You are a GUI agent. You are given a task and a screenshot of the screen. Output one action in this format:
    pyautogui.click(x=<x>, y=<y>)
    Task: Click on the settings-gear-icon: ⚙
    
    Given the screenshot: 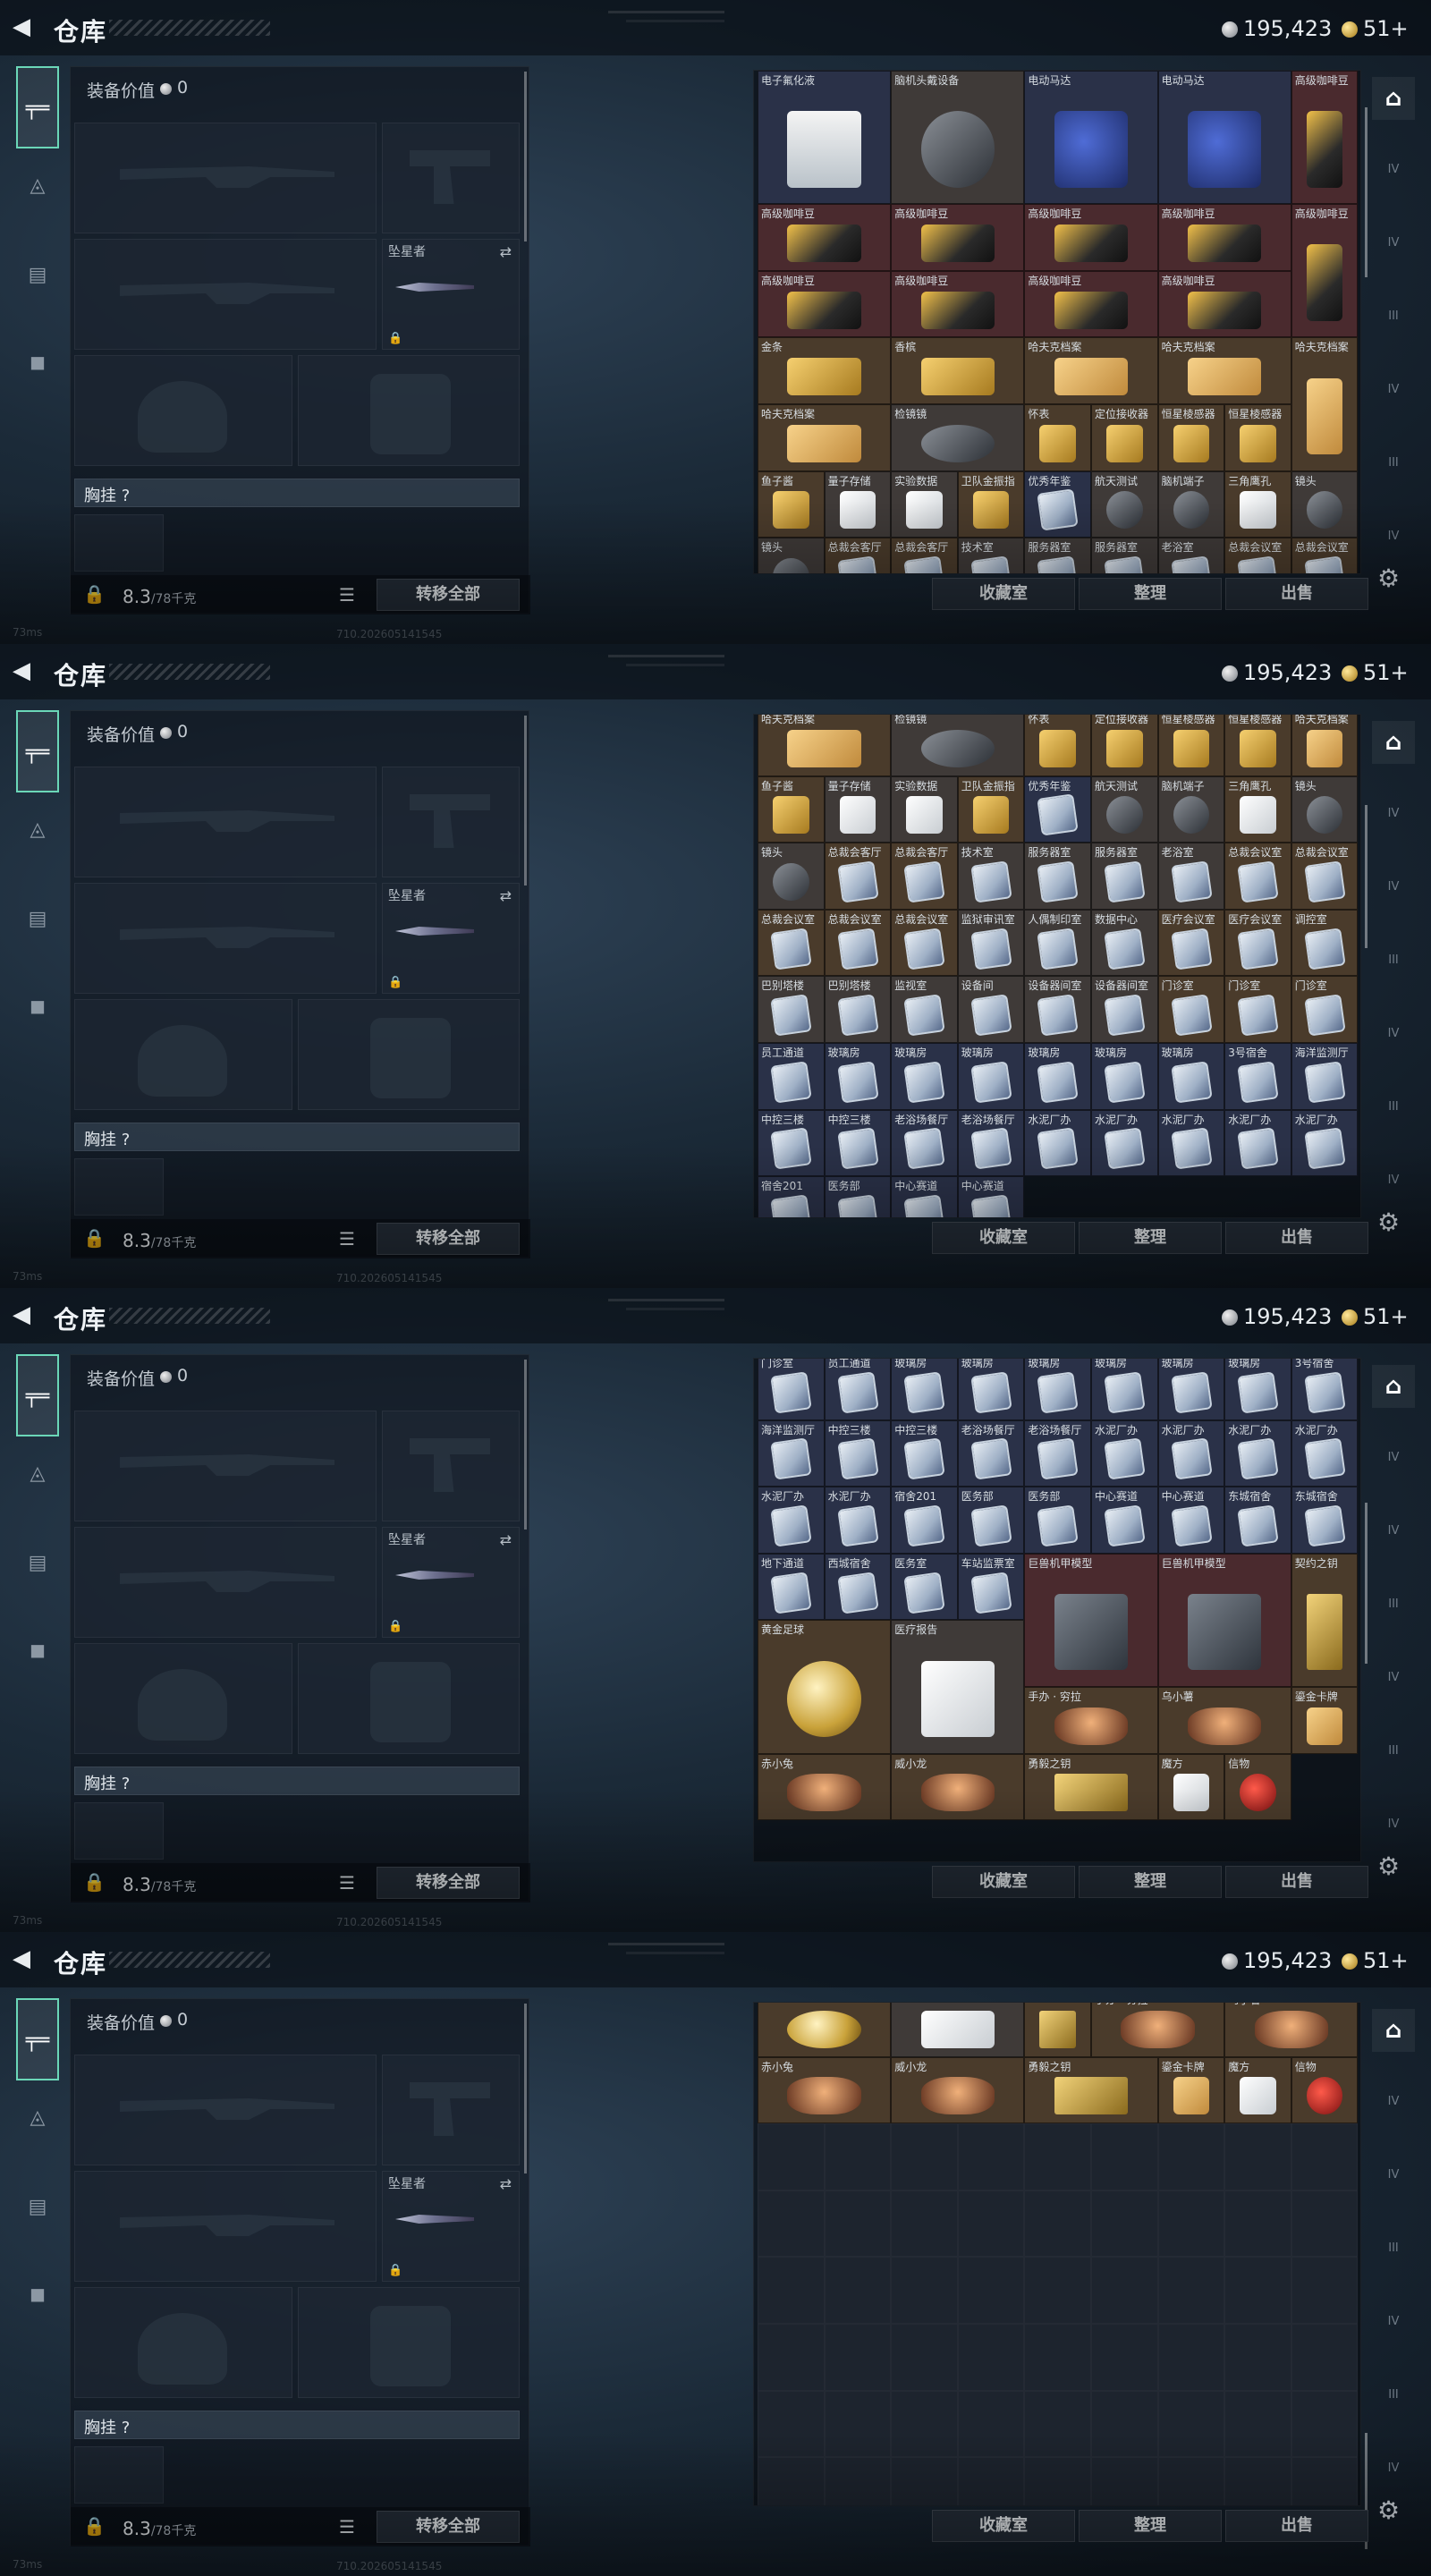 What is the action you would take?
    pyautogui.click(x=1389, y=1222)
    